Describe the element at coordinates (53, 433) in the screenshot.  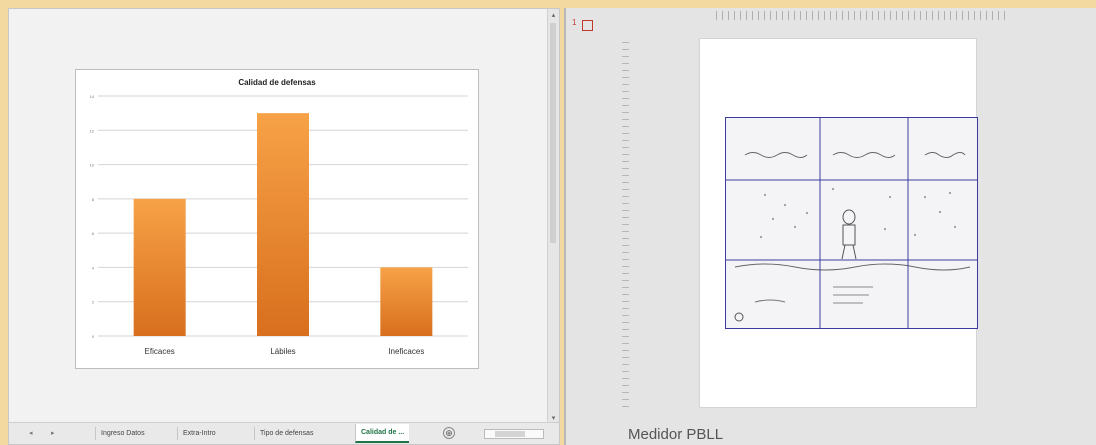
I see `tab-nav-next-icon: ▸` at that location.